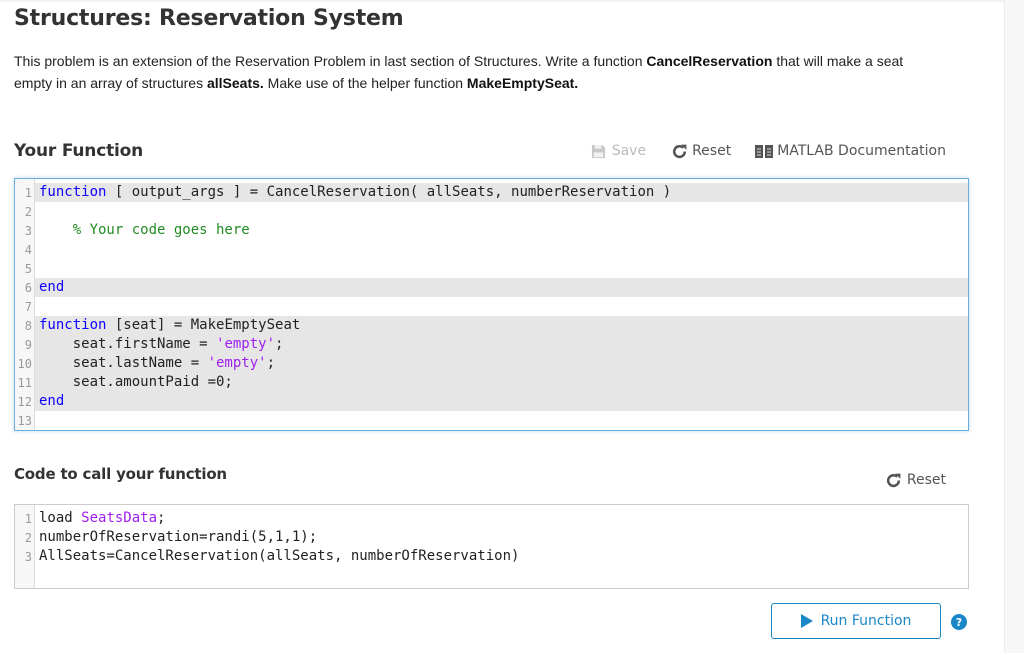  I want to click on code-line: 12 end, so click(491, 401).